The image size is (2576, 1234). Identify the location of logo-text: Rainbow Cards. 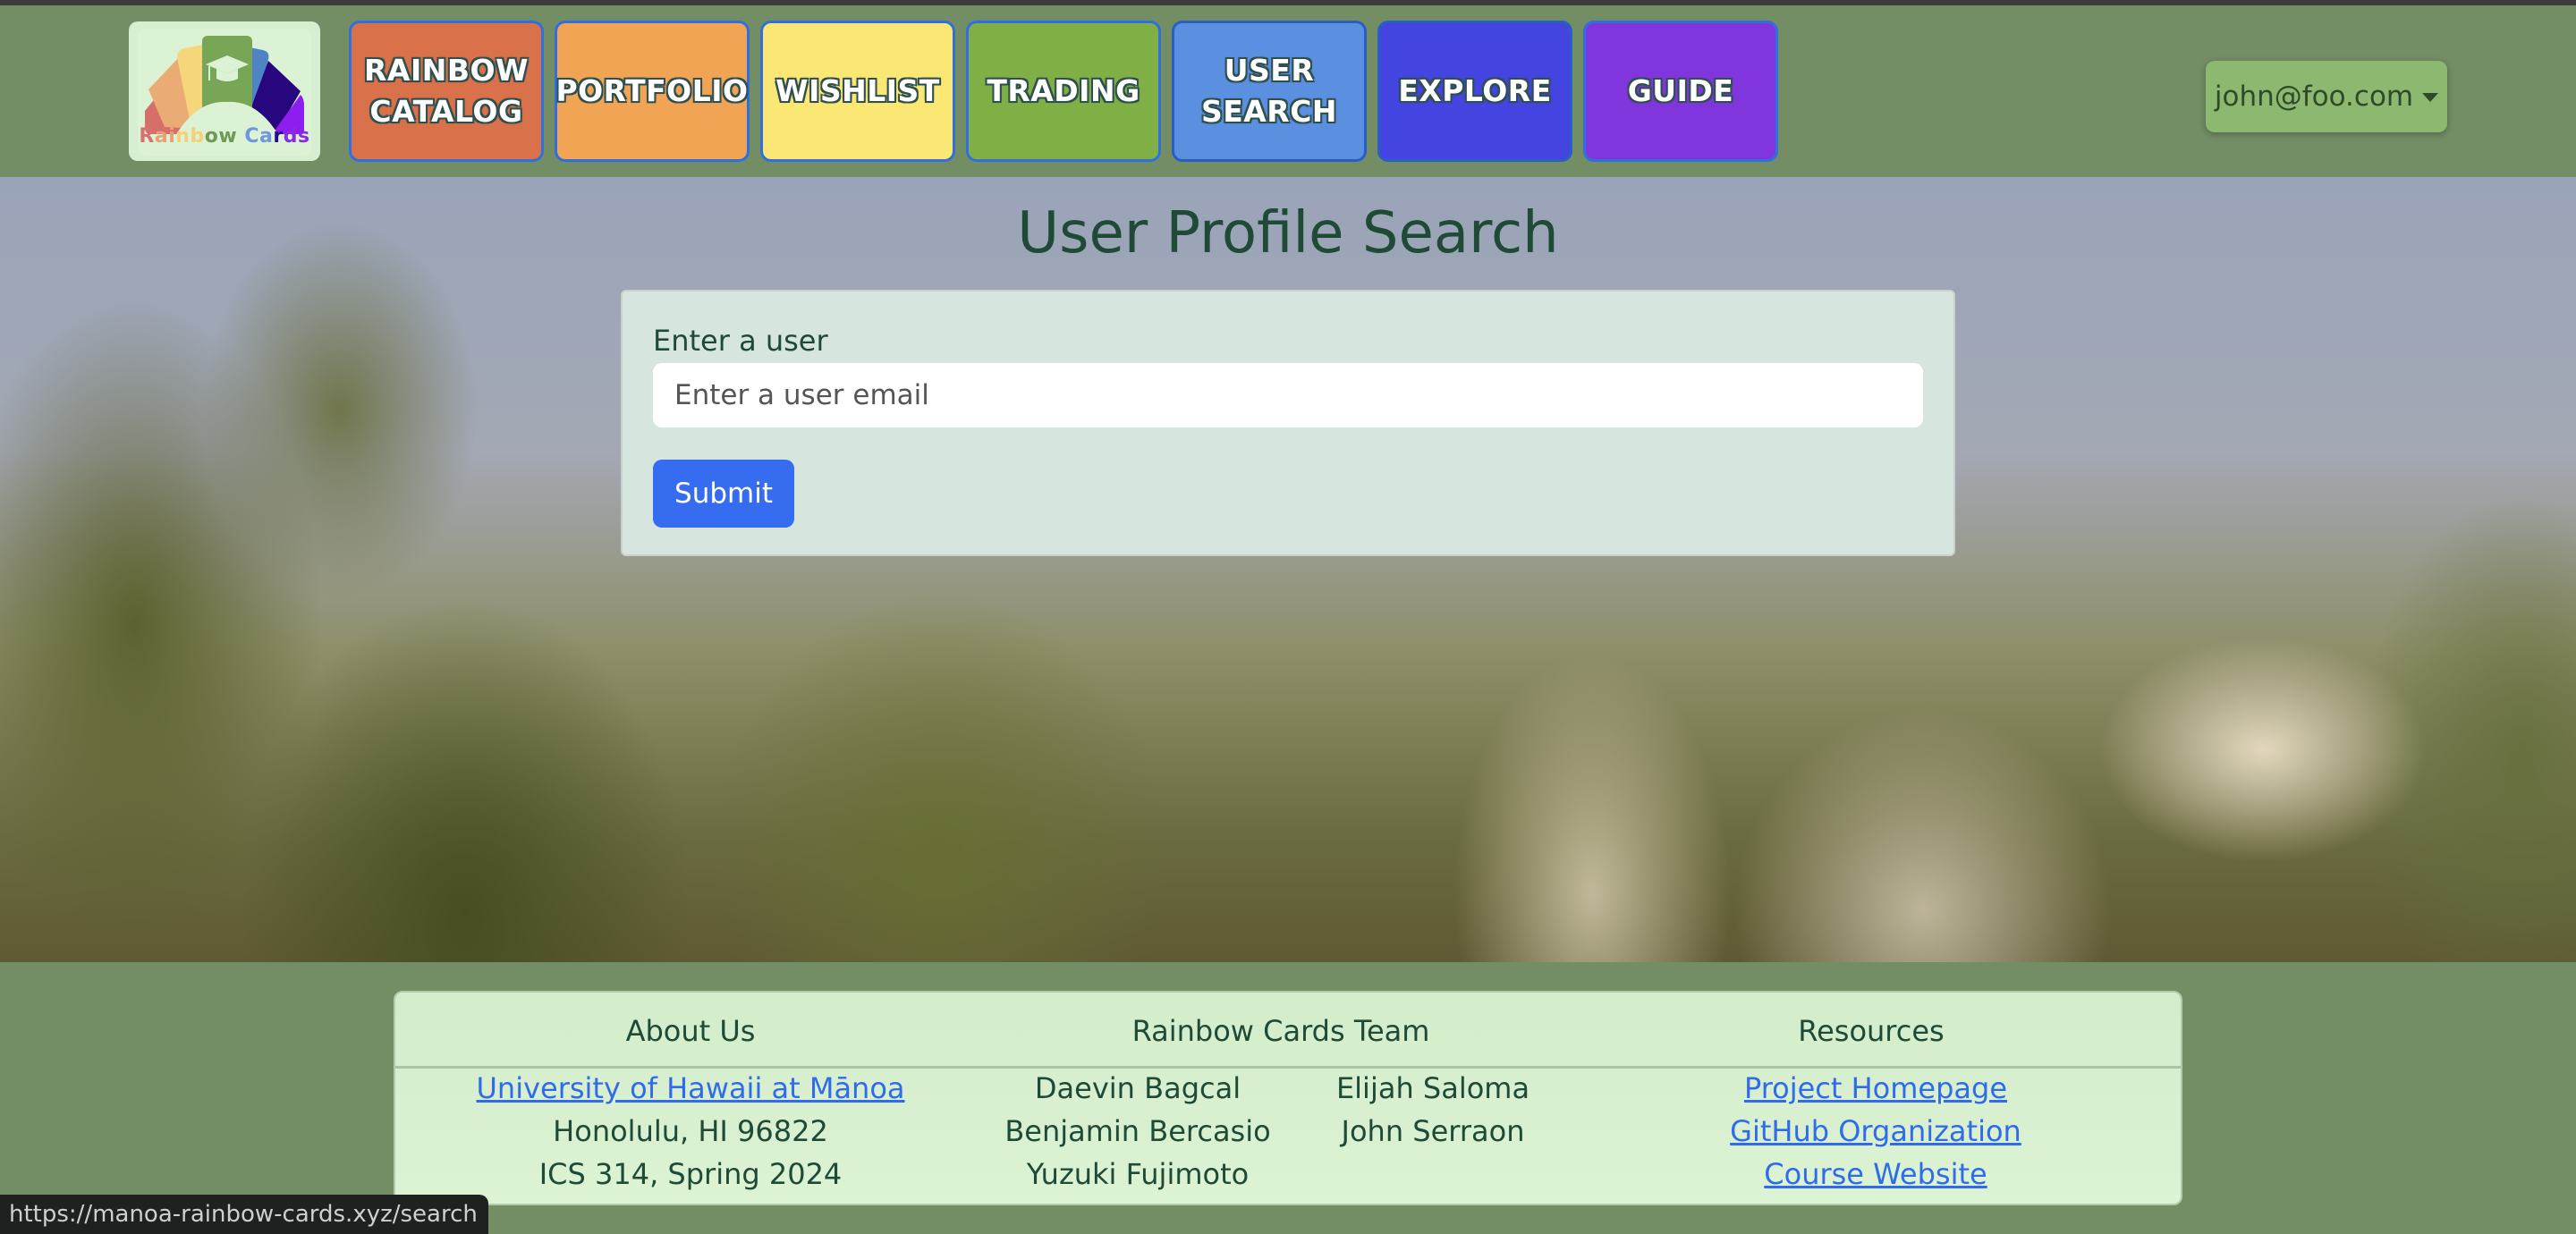
(224, 136).